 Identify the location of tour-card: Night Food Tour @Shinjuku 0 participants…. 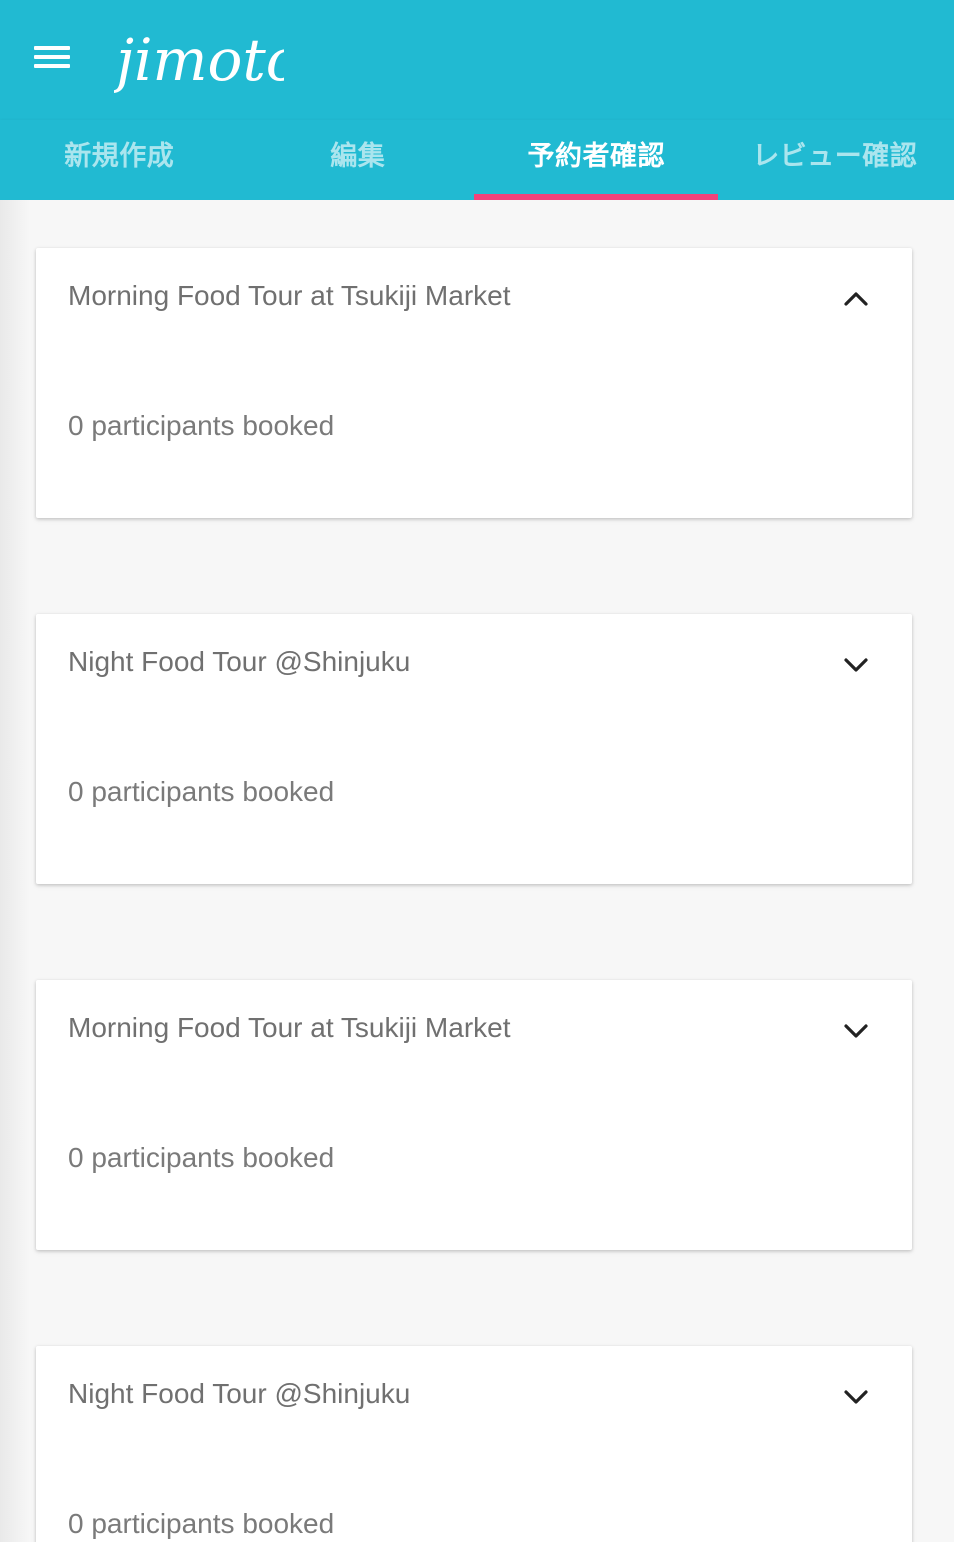
(474, 1444).